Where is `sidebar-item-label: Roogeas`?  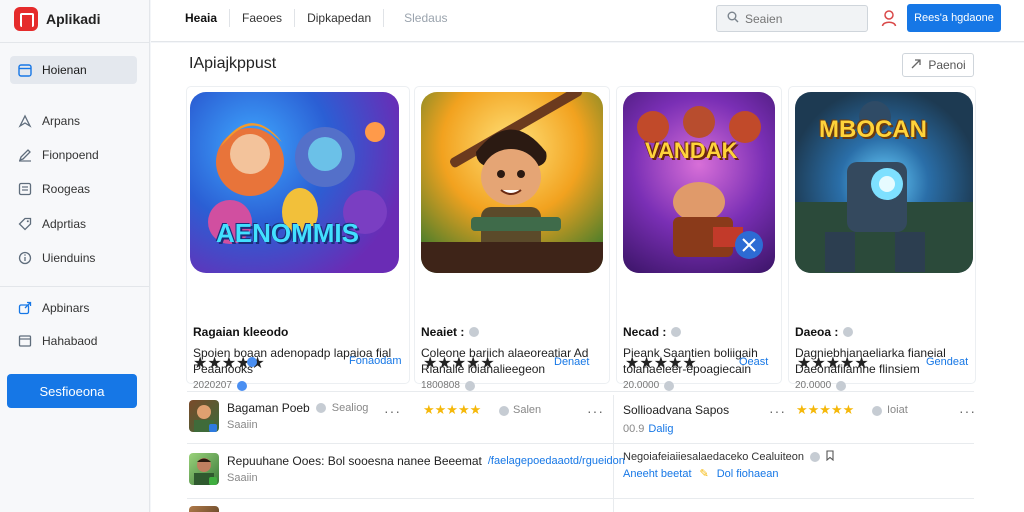 sidebar-item-label: Roogeas is located at coordinates (66, 189).